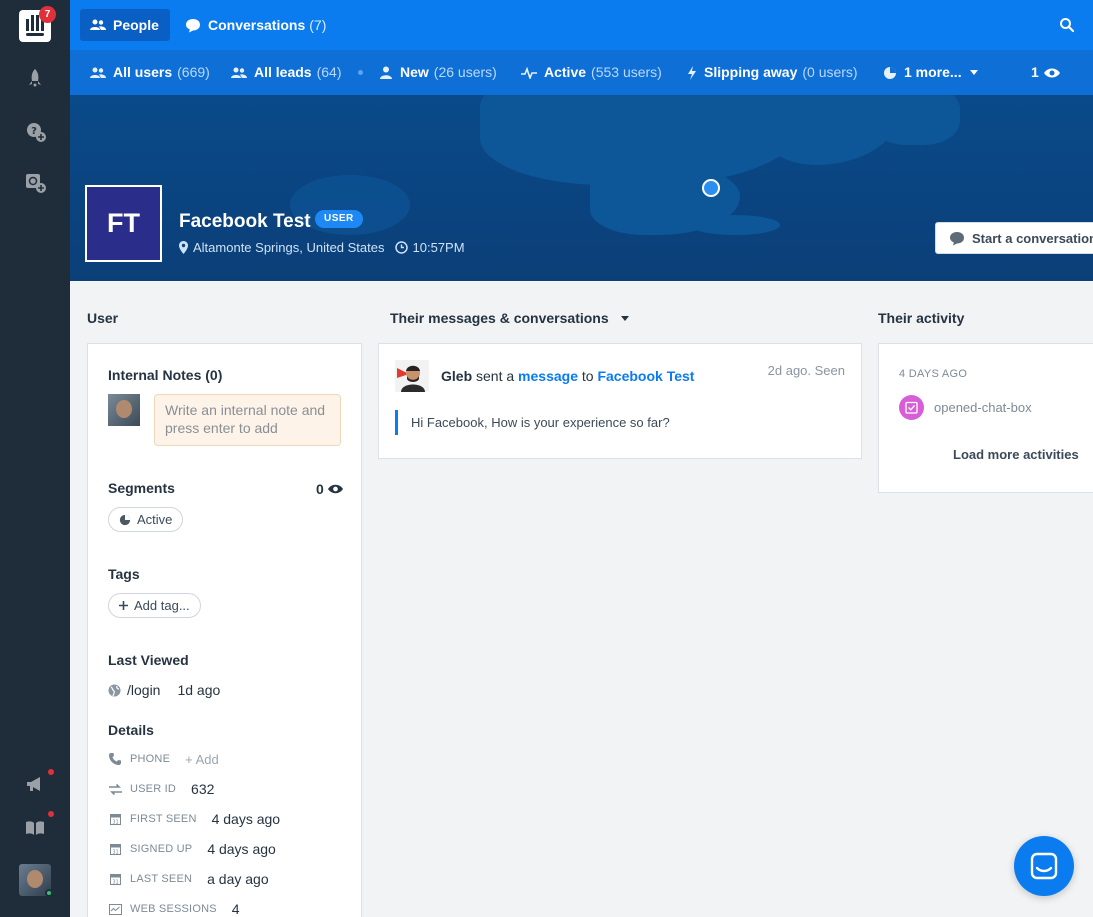 Image resolution: width=1093 pixels, height=917 pixels. I want to click on segments-title: Segments, so click(141, 488).